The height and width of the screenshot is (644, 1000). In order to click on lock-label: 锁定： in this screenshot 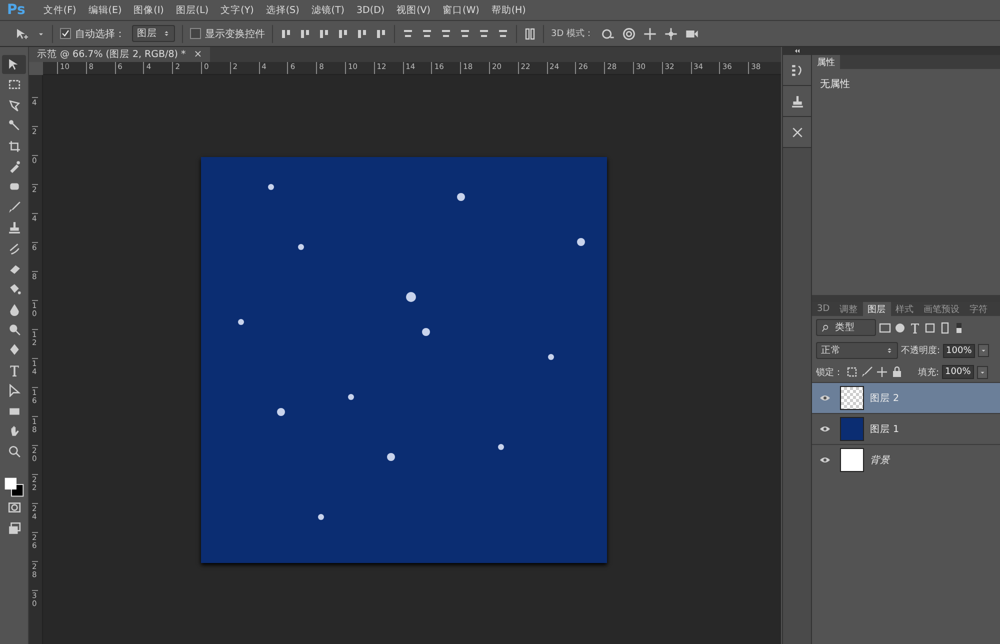, I will do `click(829, 372)`.